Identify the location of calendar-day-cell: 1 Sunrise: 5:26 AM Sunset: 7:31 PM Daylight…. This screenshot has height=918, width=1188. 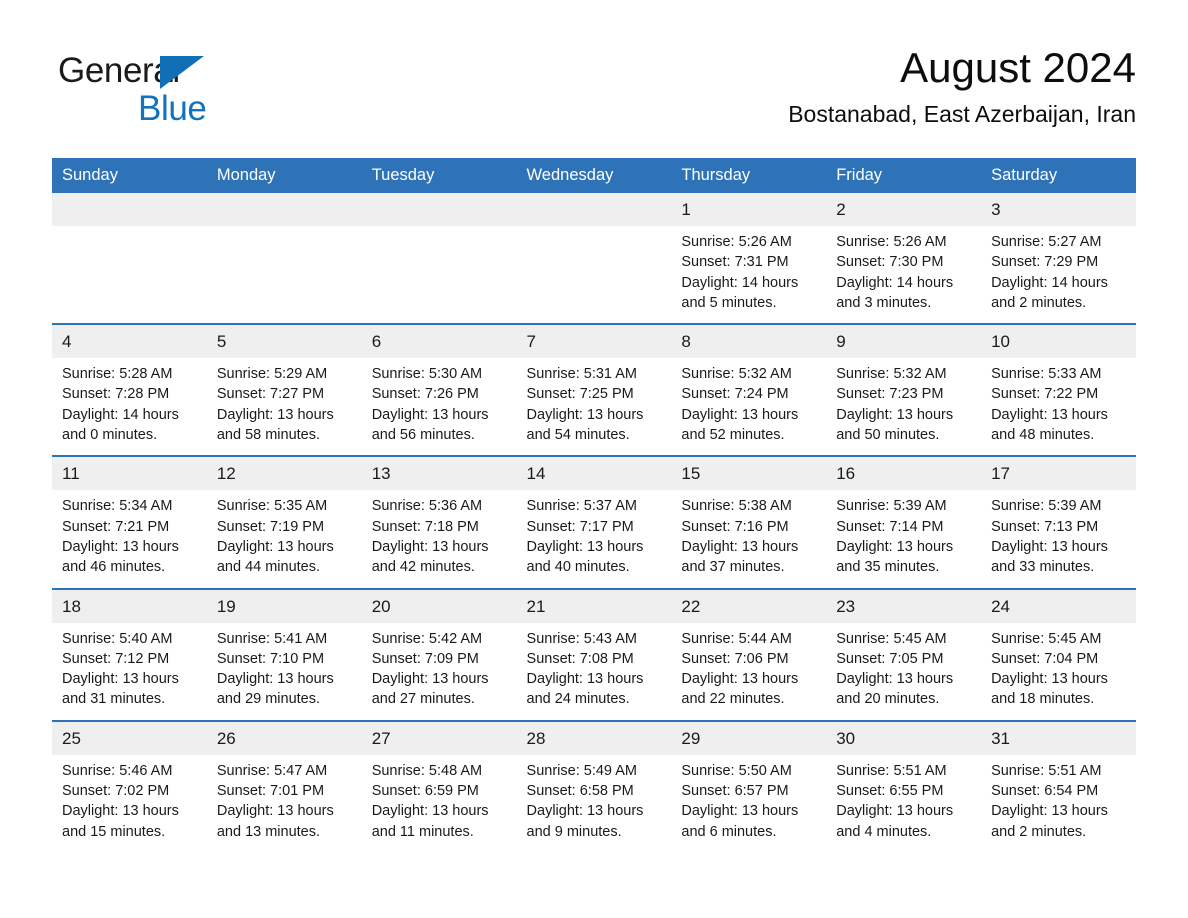
(749, 259).